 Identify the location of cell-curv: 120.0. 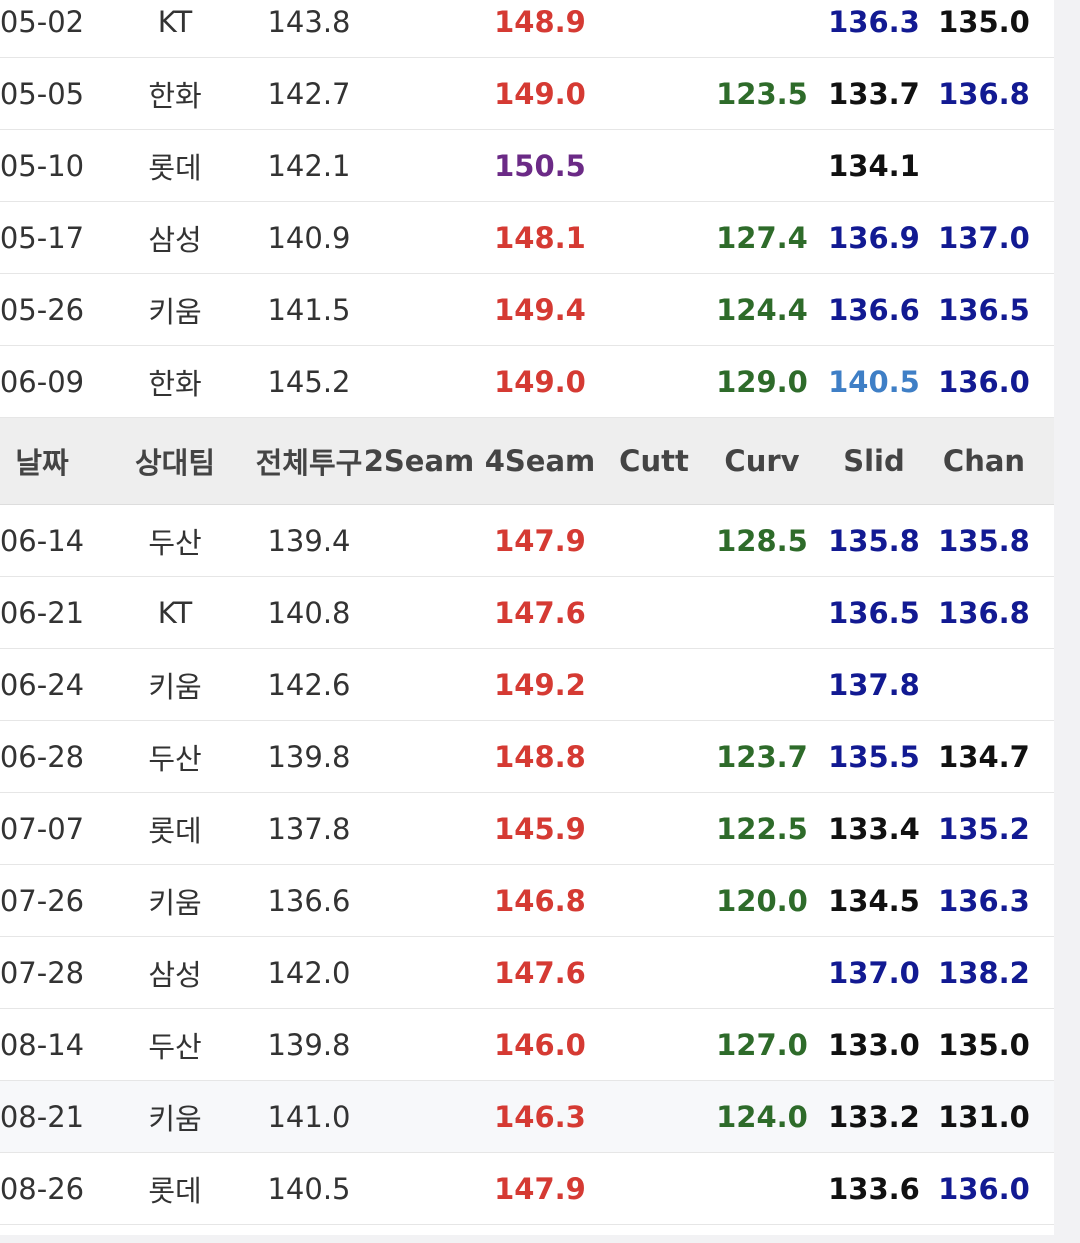
(762, 900).